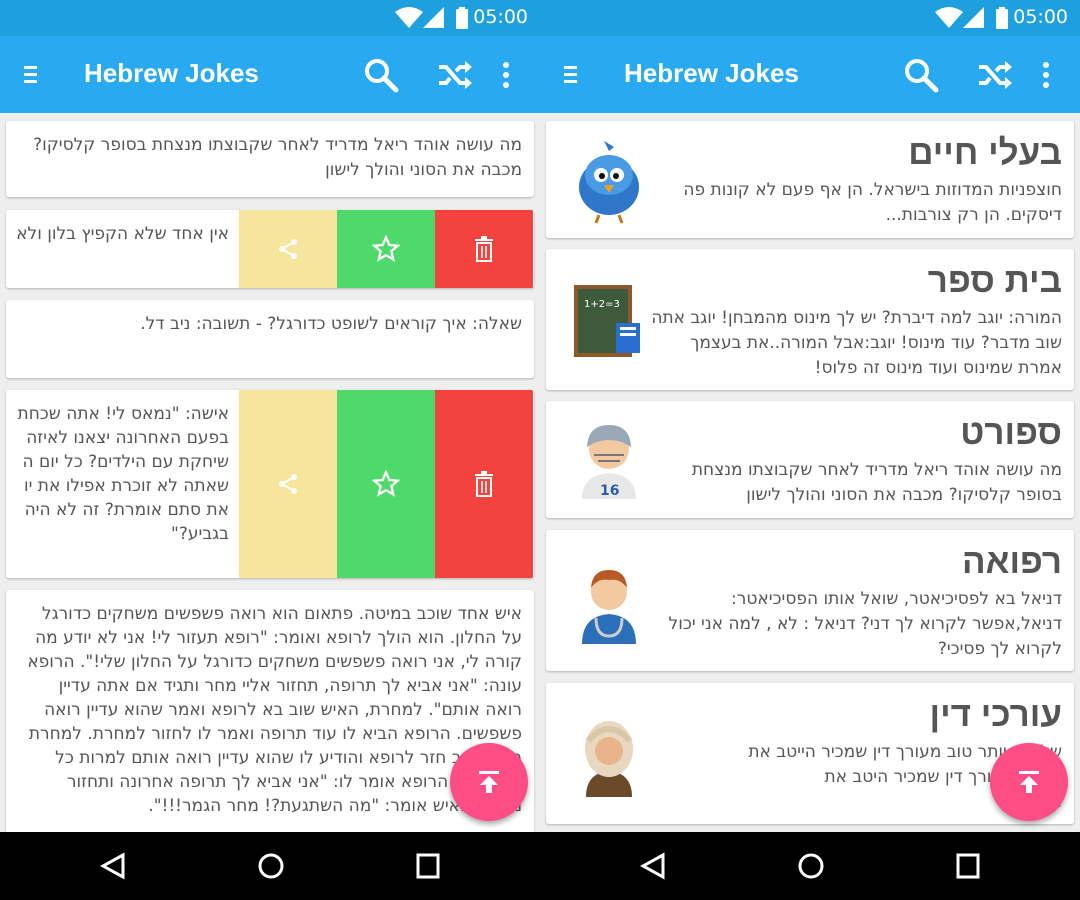  What do you see at coordinates (1011, 432) in the screenshot?
I see `category-title: ספורט` at bounding box center [1011, 432].